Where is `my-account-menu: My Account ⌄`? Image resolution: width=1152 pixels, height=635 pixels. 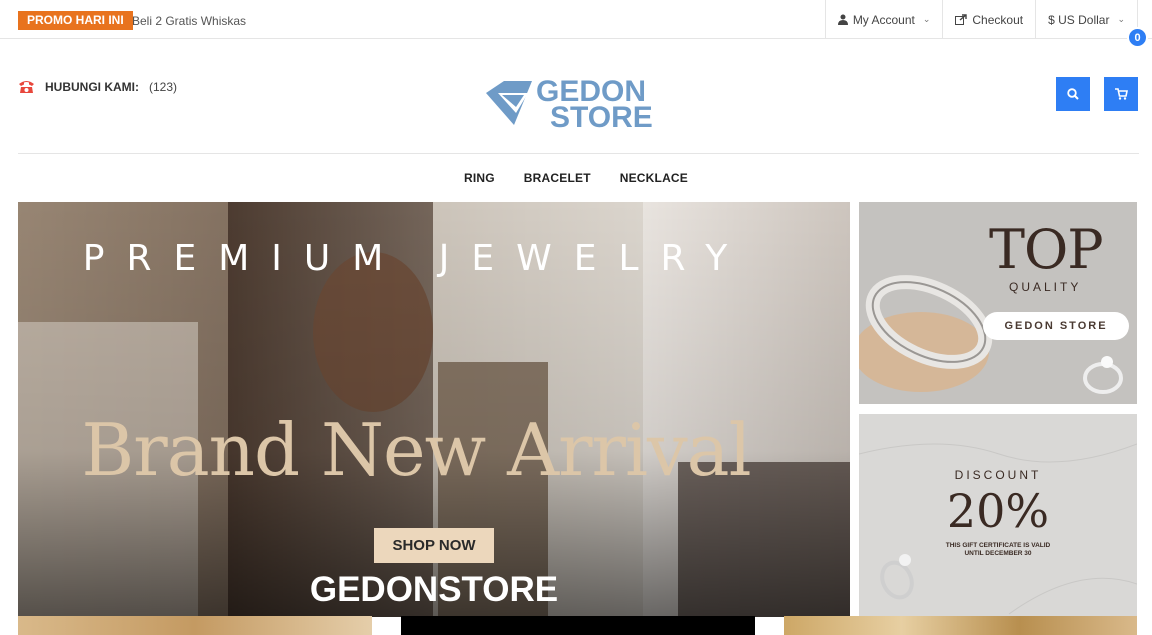
my-account-menu: My Account ⌄ is located at coordinates (883, 19).